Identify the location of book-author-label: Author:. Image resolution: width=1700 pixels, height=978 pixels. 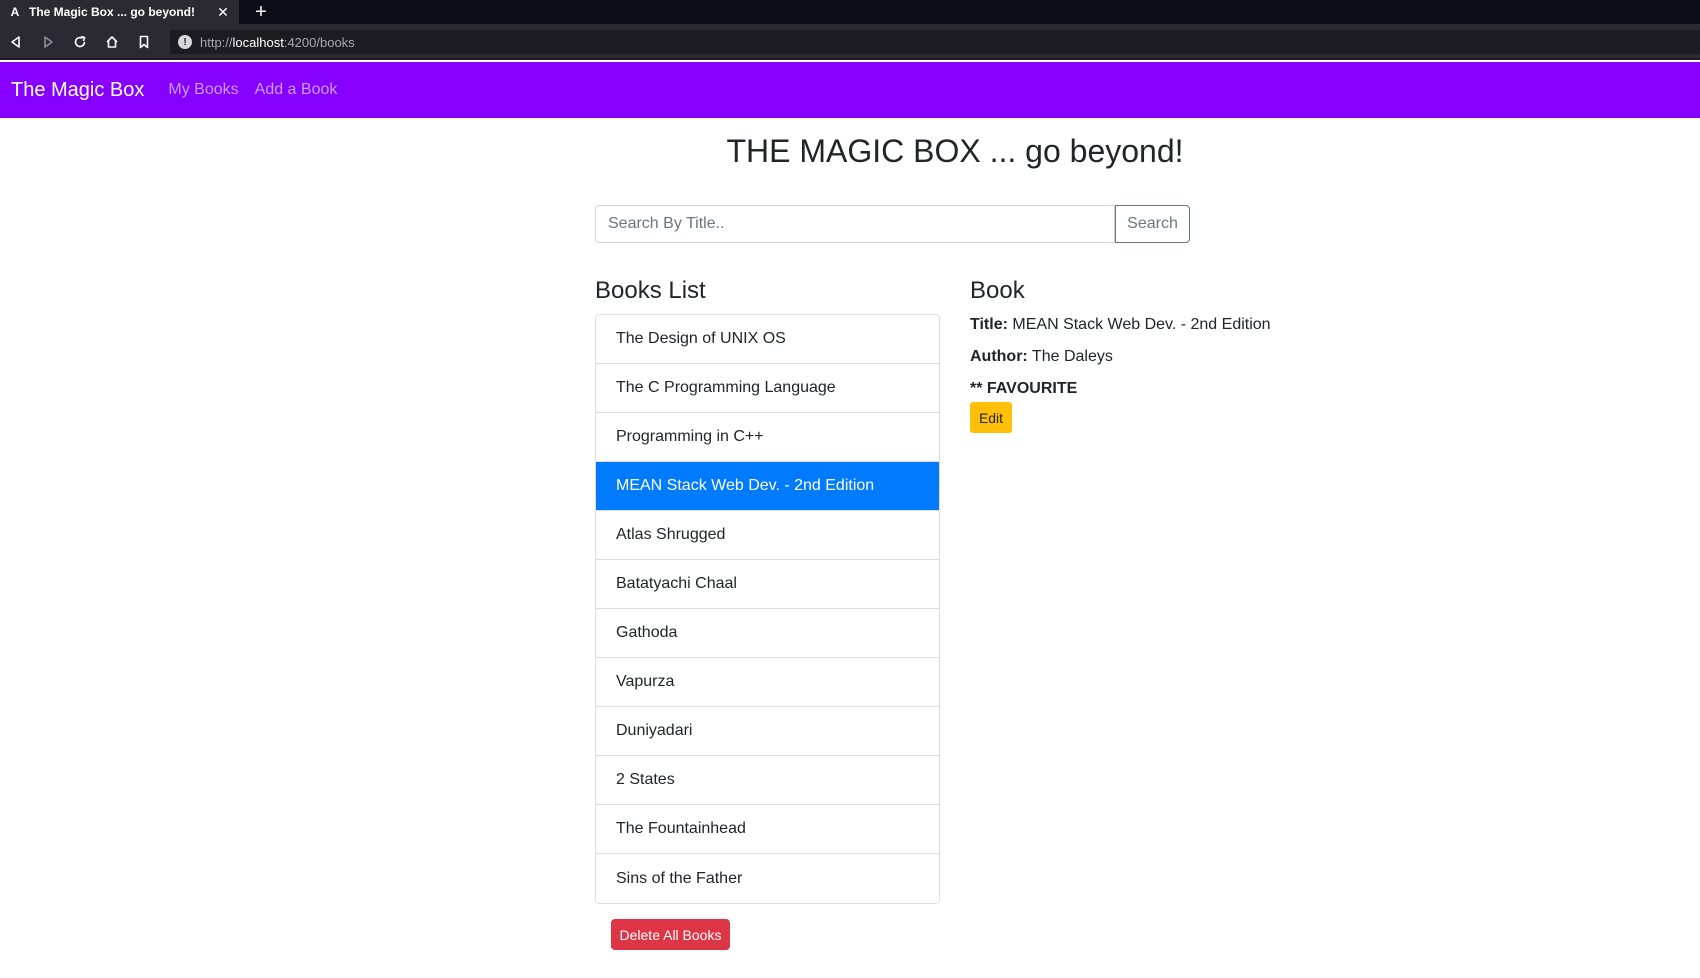
(999, 356).